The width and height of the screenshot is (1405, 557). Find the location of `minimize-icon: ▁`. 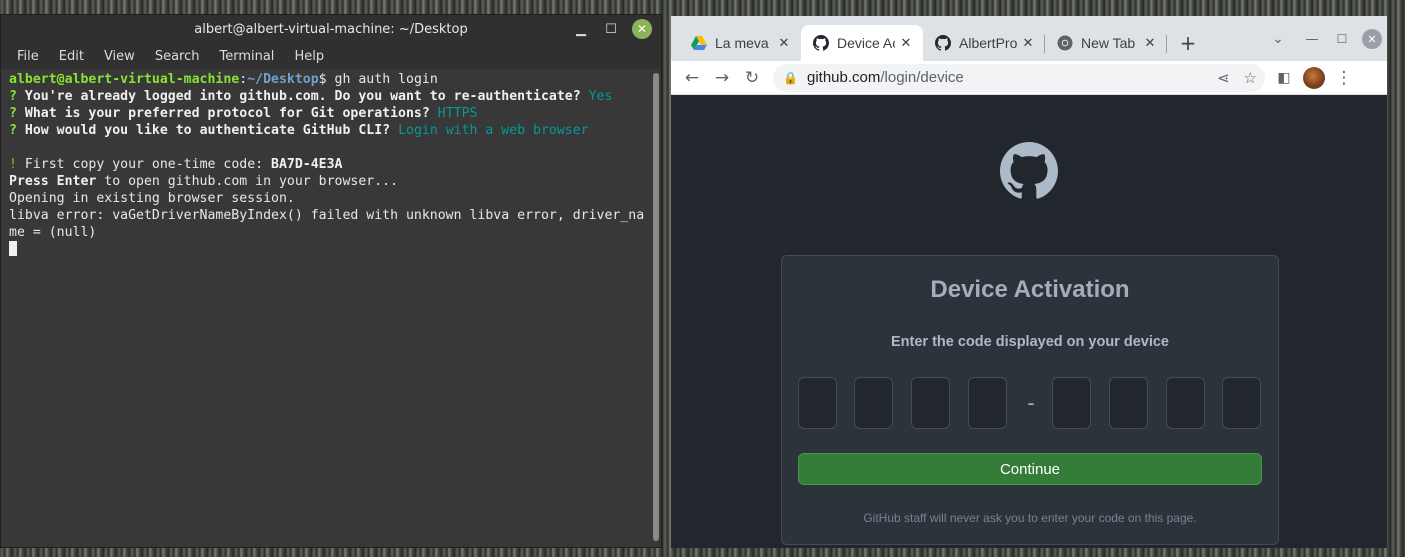

minimize-icon: ▁ is located at coordinates (581, 29).